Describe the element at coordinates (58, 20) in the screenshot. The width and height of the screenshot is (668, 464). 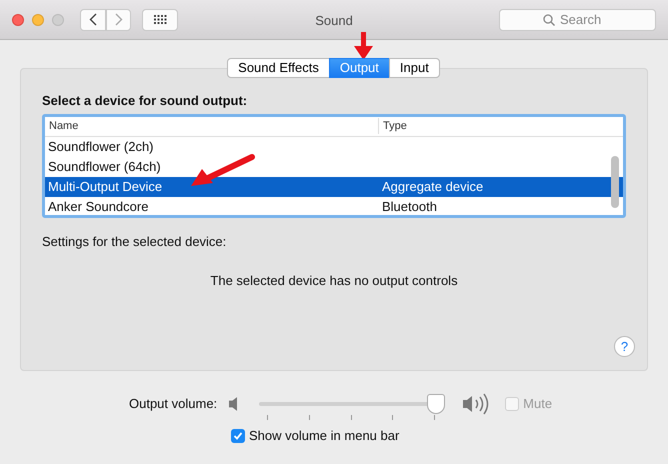
I see `zoom-button` at that location.